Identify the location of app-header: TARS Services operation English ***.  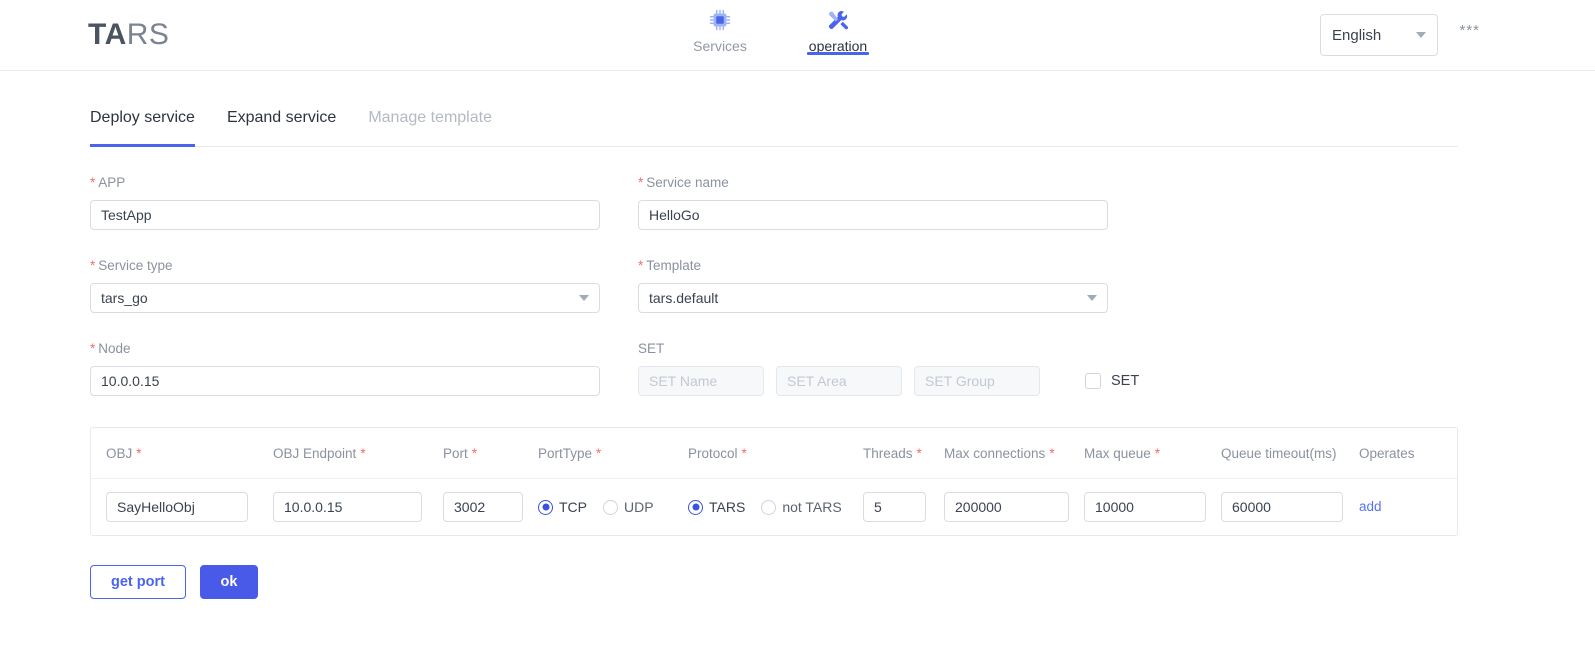
(797, 35).